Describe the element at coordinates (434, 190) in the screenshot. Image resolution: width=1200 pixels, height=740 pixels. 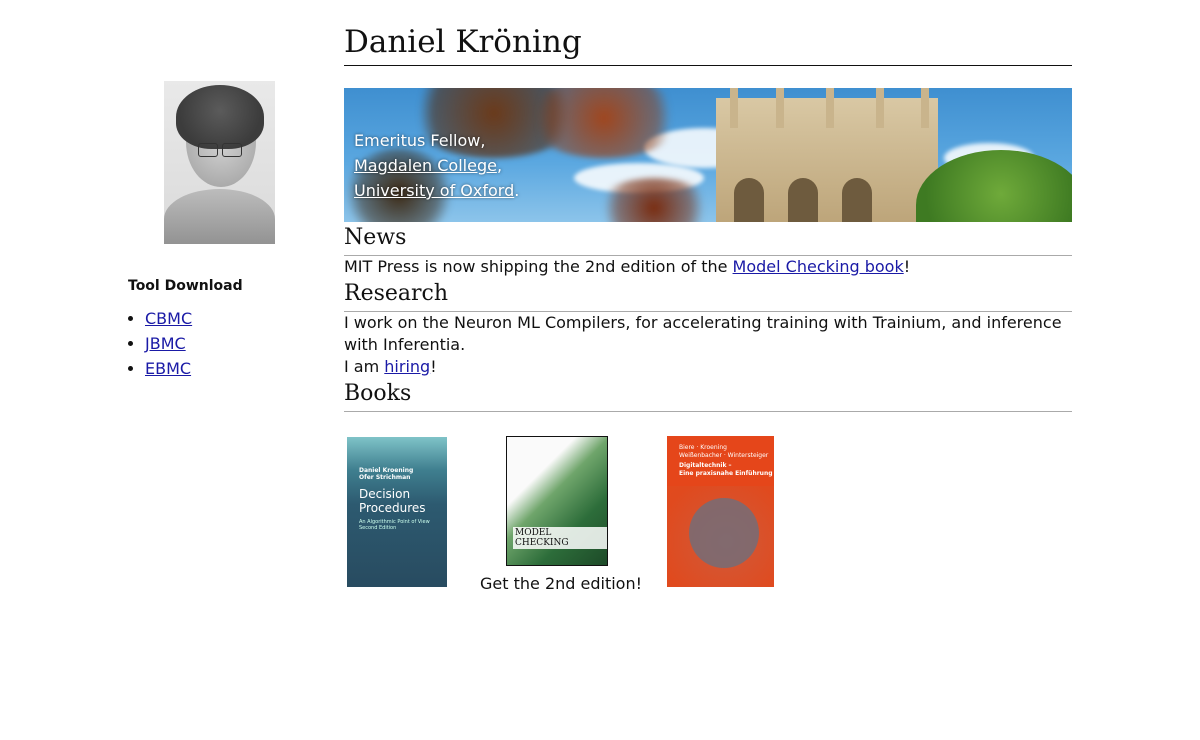
I see `oxford-university-link: University of Oxford` at that location.